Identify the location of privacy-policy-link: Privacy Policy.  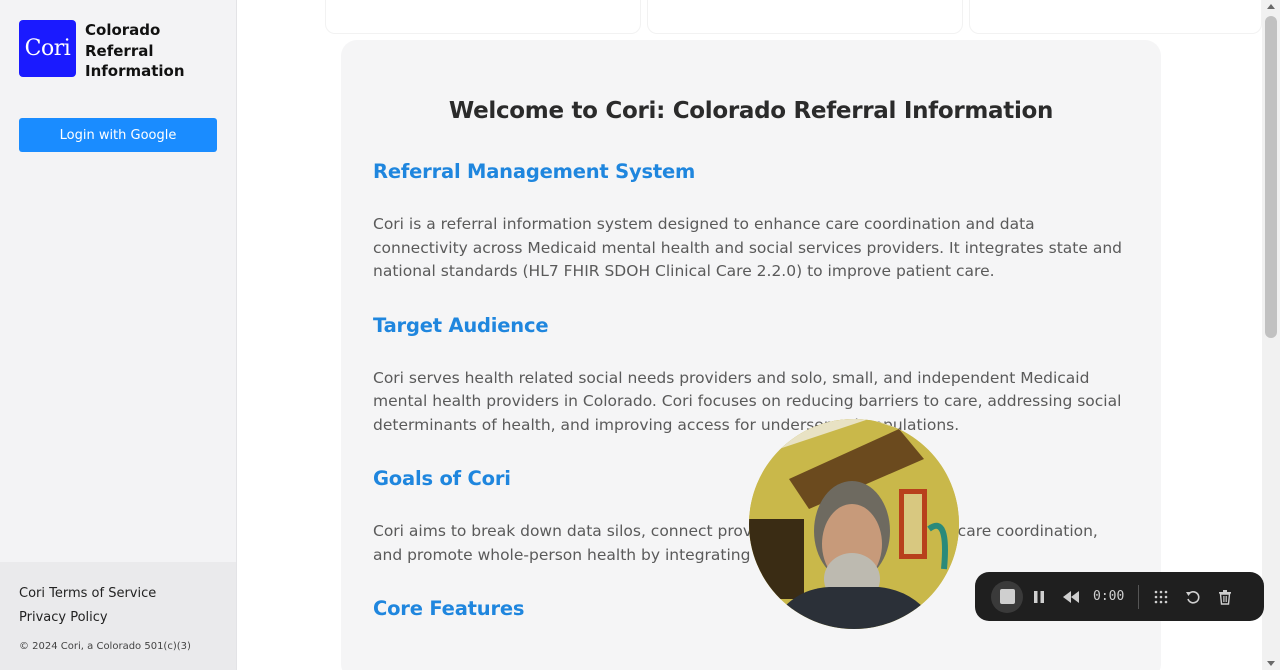
(118, 618).